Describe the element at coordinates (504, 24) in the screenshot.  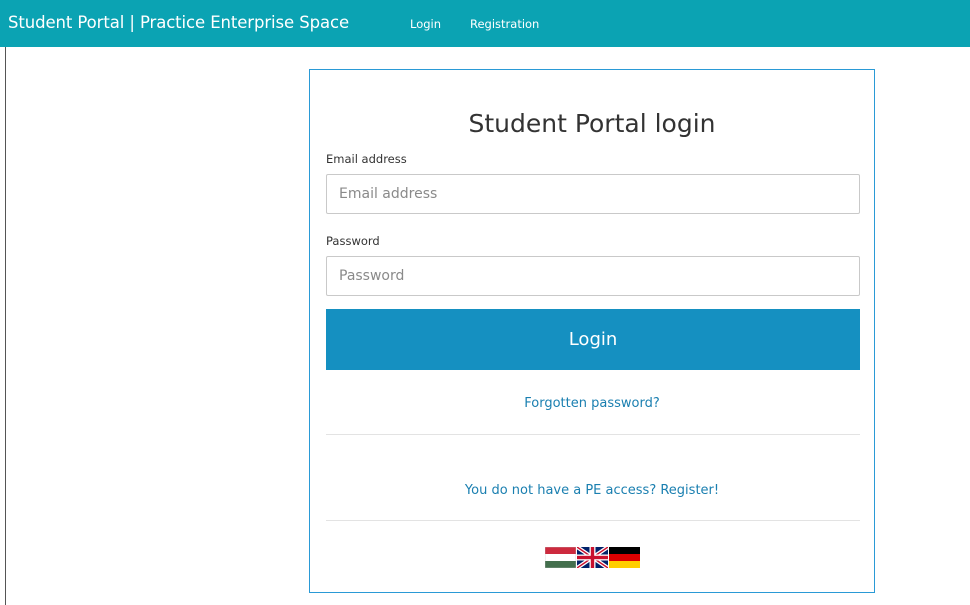
I see `nav-registration-link: Registration` at that location.